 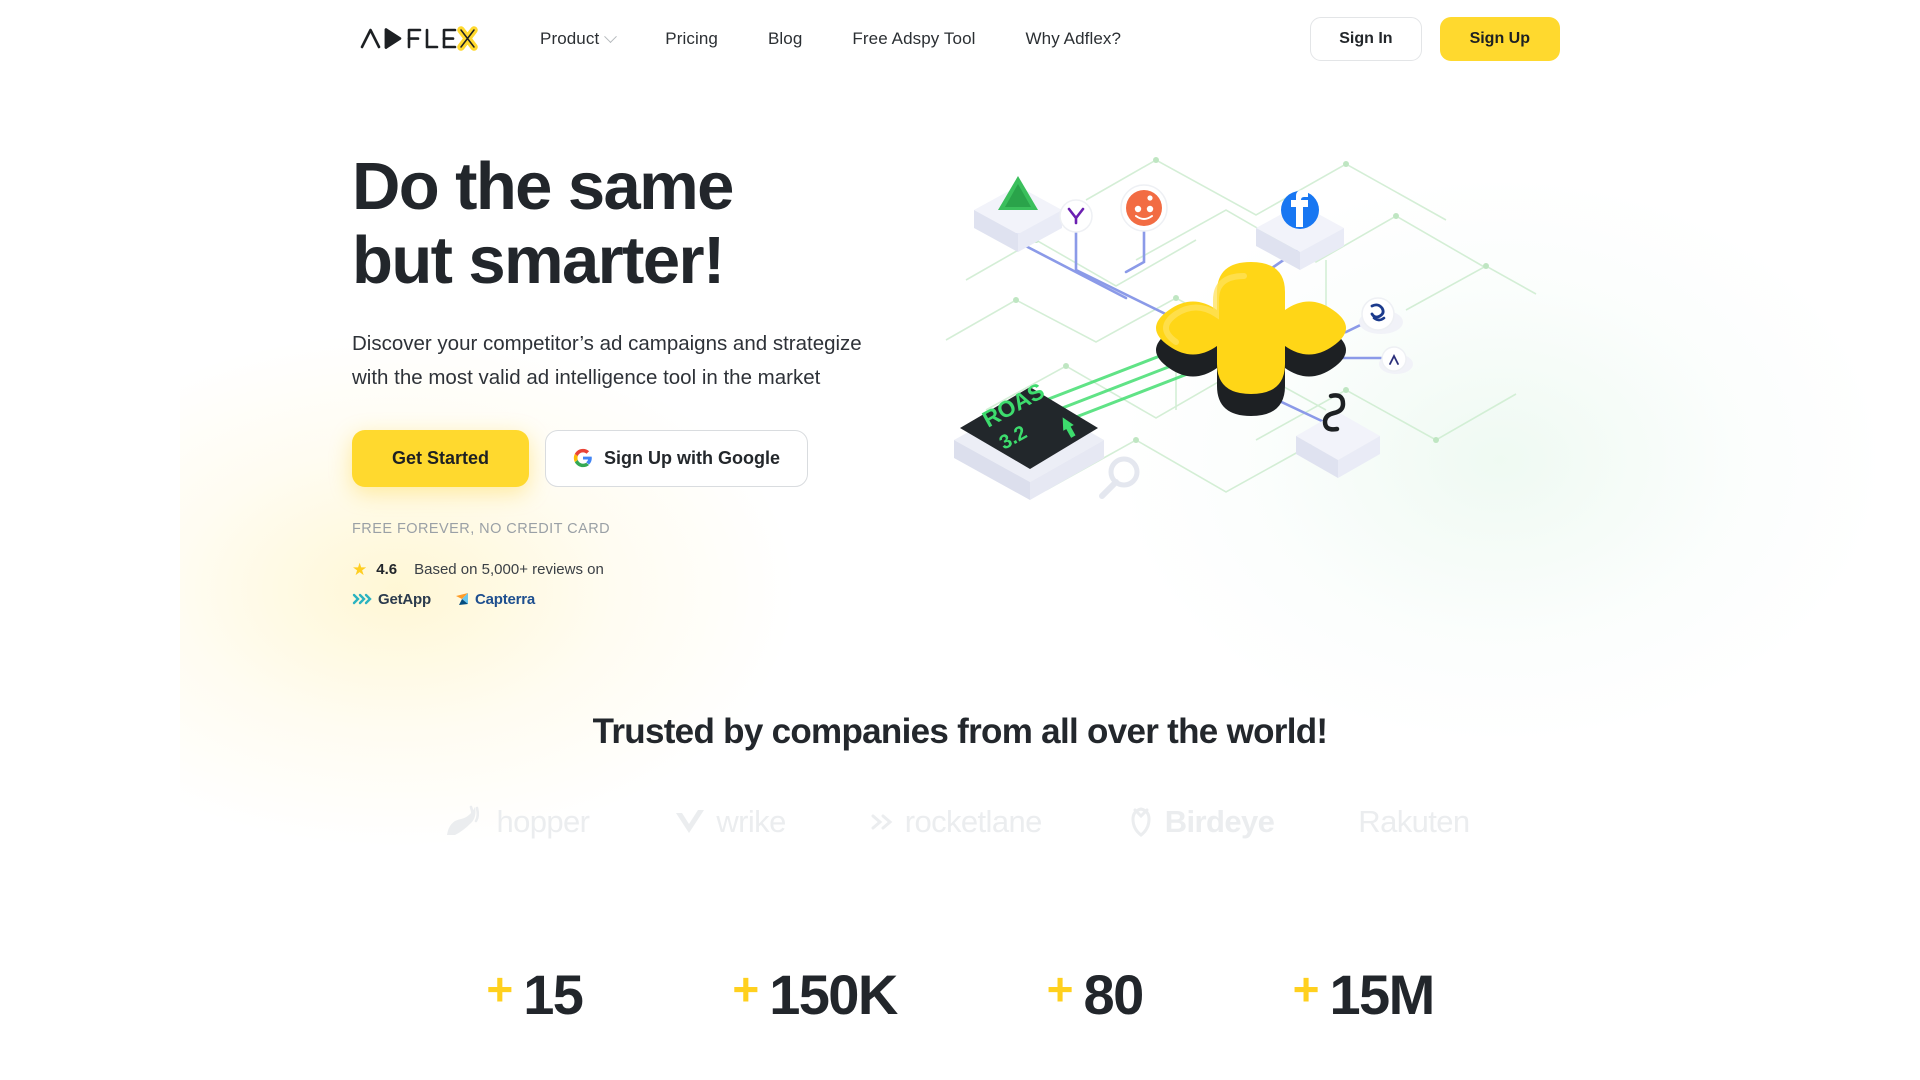 I want to click on tiktok-note-icon, so click(x=1396, y=360).